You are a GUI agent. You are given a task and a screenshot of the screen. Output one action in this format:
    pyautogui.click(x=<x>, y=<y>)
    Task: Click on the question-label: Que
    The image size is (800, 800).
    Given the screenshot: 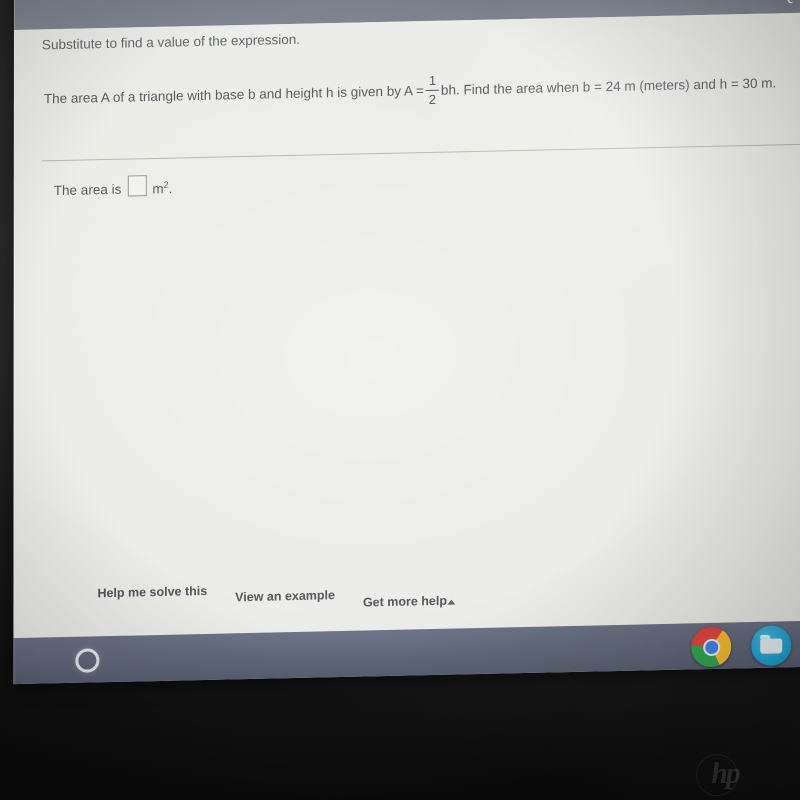 What is the action you would take?
    pyautogui.click(x=791, y=2)
    